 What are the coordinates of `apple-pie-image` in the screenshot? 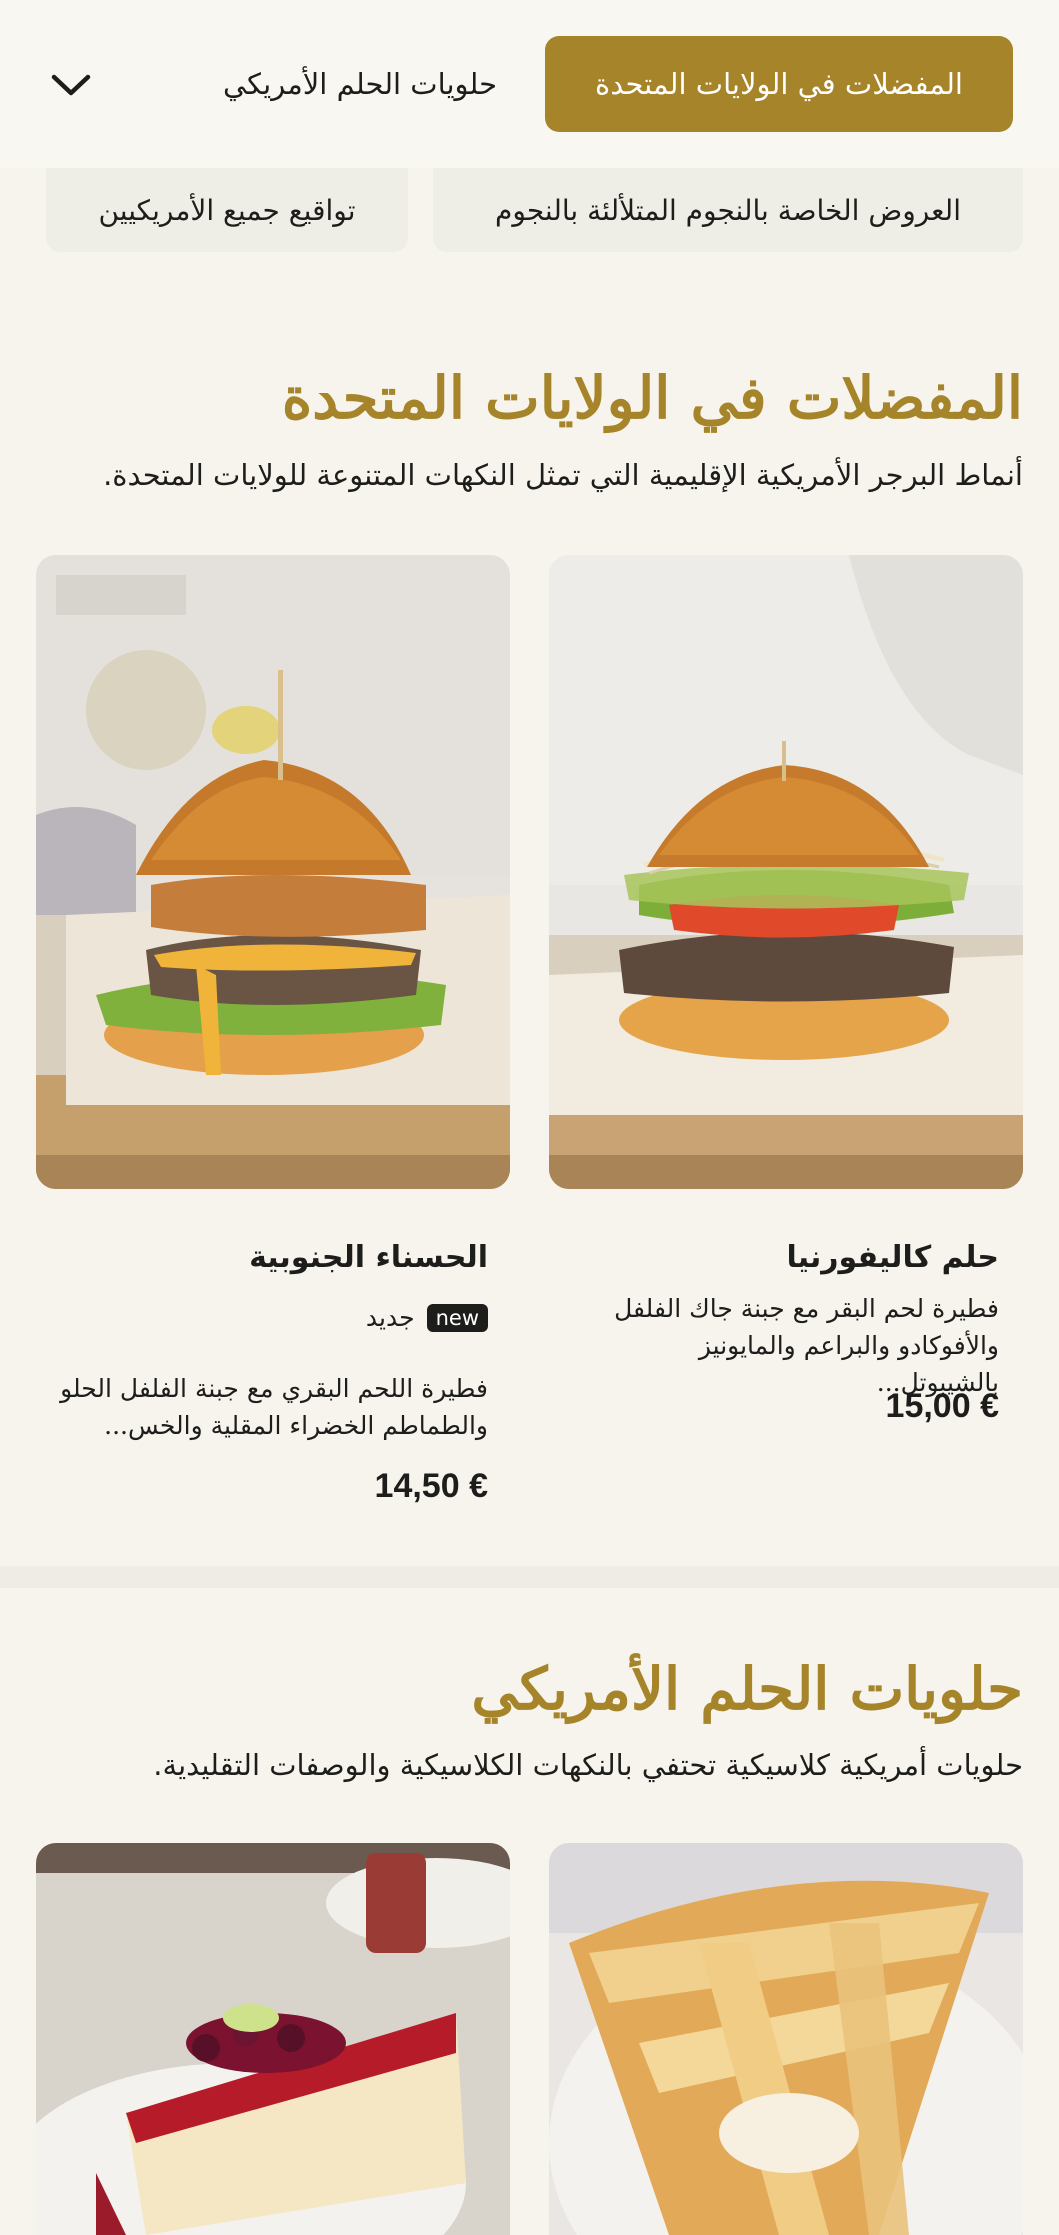 It's located at (786, 2039).